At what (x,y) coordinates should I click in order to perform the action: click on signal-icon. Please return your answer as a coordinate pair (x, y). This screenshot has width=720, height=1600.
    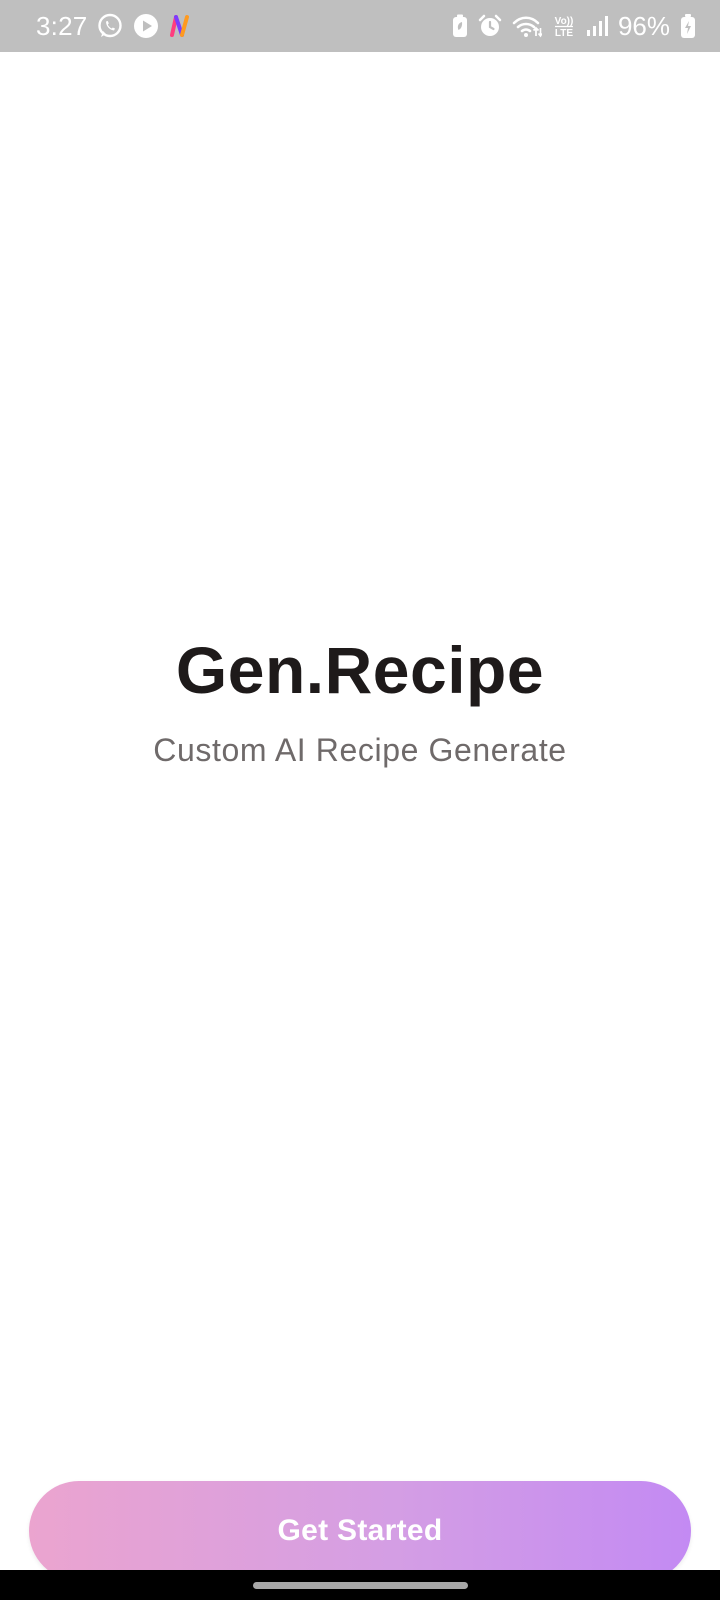
    Looking at the image, I should click on (597, 26).